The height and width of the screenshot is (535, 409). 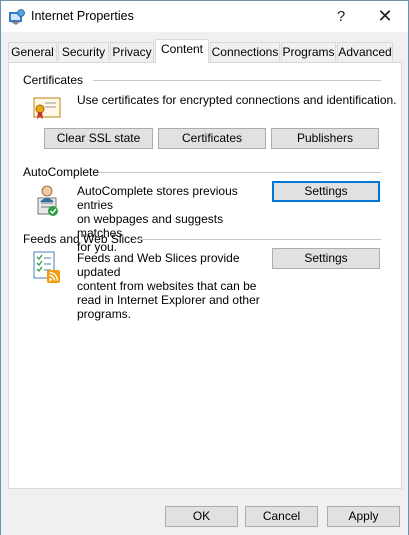 What do you see at coordinates (204, 16) in the screenshot?
I see `title-bar: Internet Properties ? ✕` at bounding box center [204, 16].